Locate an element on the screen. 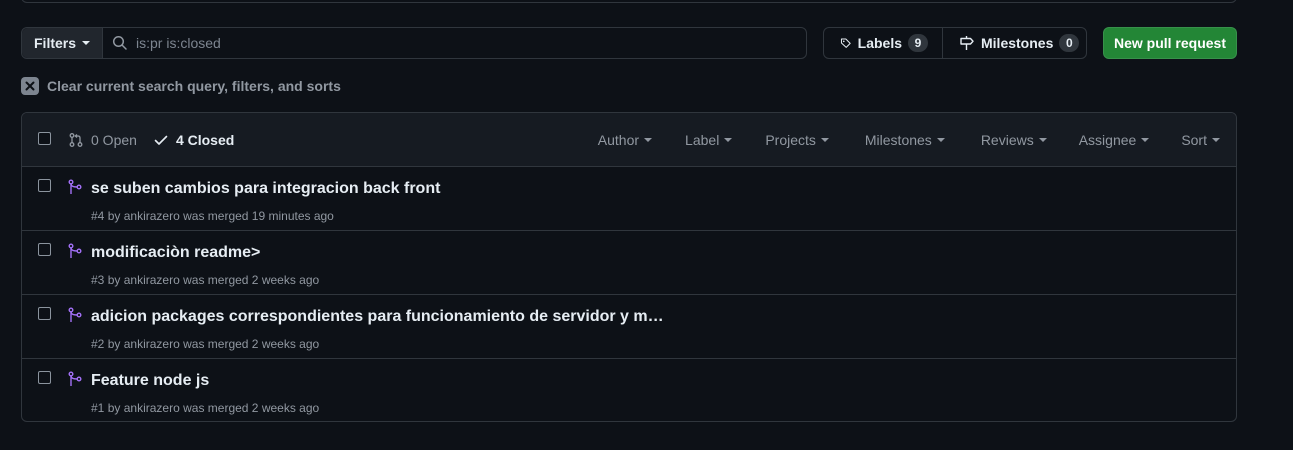 The width and height of the screenshot is (1293, 450). projects-filter-menu: Projects is located at coordinates (797, 140).